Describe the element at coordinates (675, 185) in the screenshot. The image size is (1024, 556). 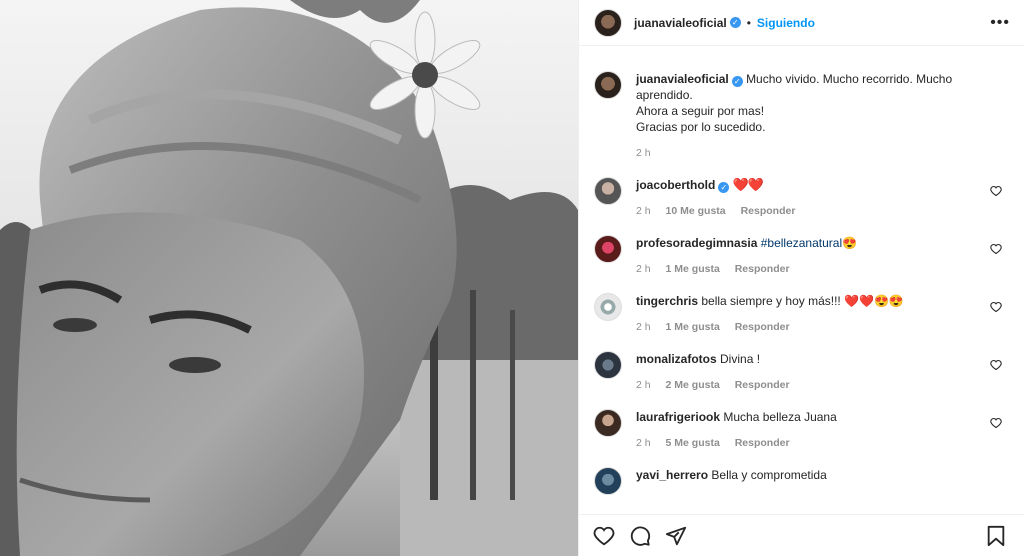
I see `commenter-username: joacoberthold` at that location.